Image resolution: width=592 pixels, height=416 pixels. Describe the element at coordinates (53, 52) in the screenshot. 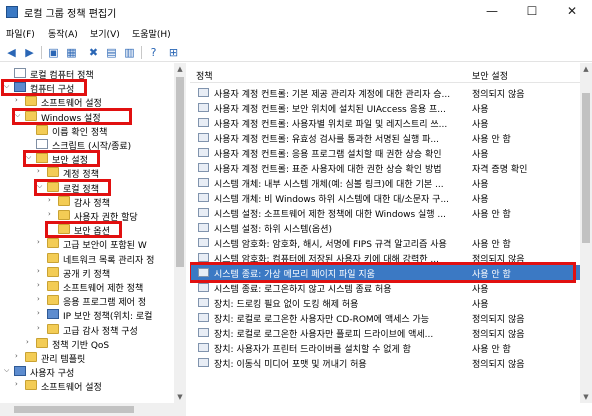

I see `folder-up-icon: ▣` at that location.